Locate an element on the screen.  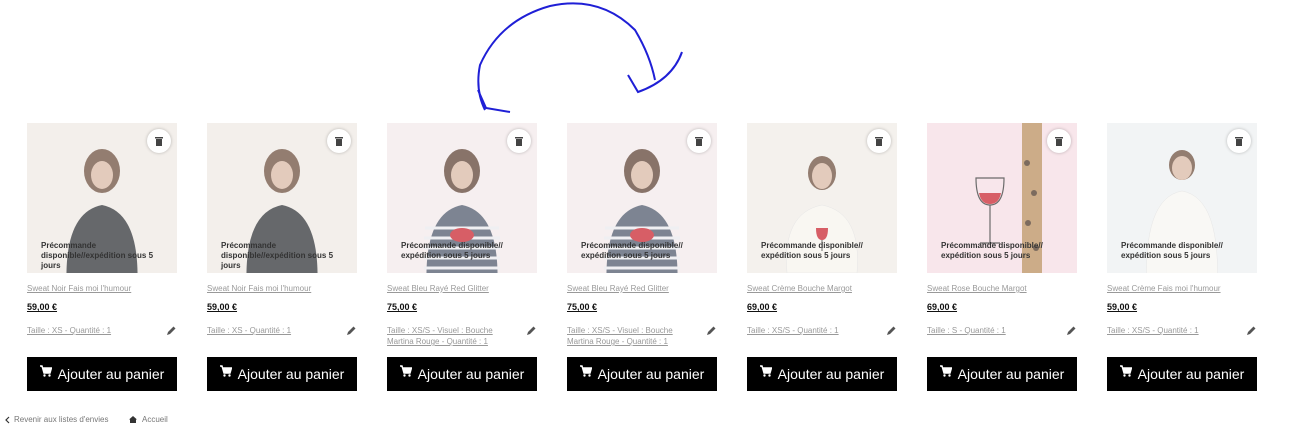
product-options-text: Taille : S - Quantité : 1 is located at coordinates (966, 330).